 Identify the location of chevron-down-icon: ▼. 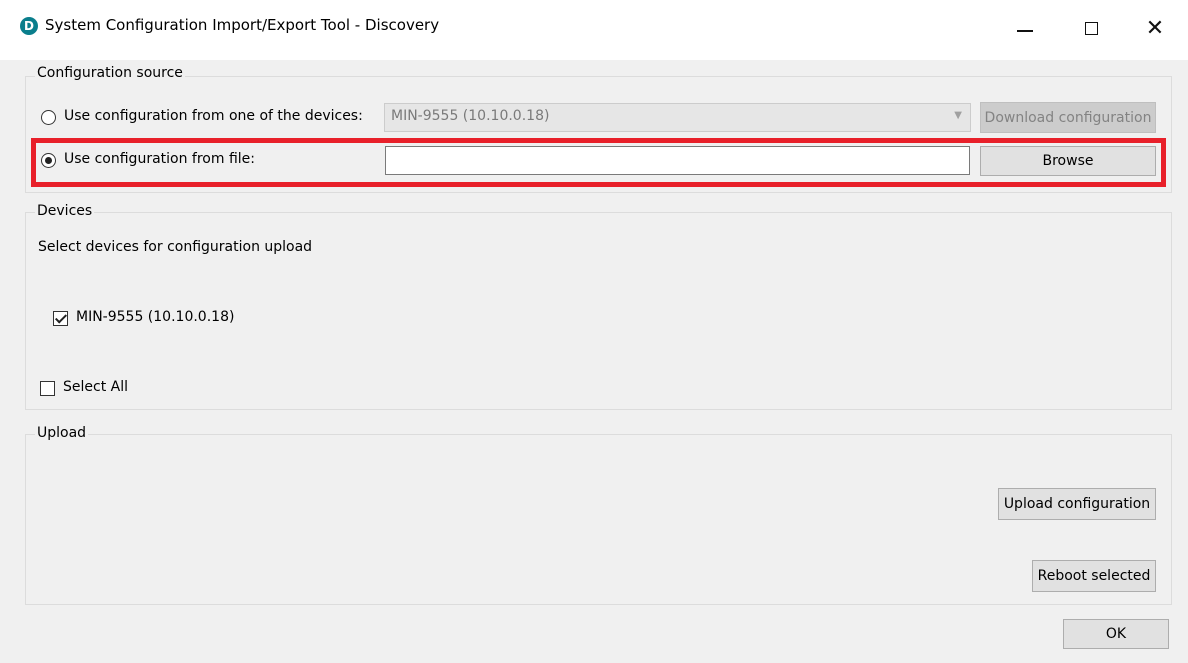
(958, 115).